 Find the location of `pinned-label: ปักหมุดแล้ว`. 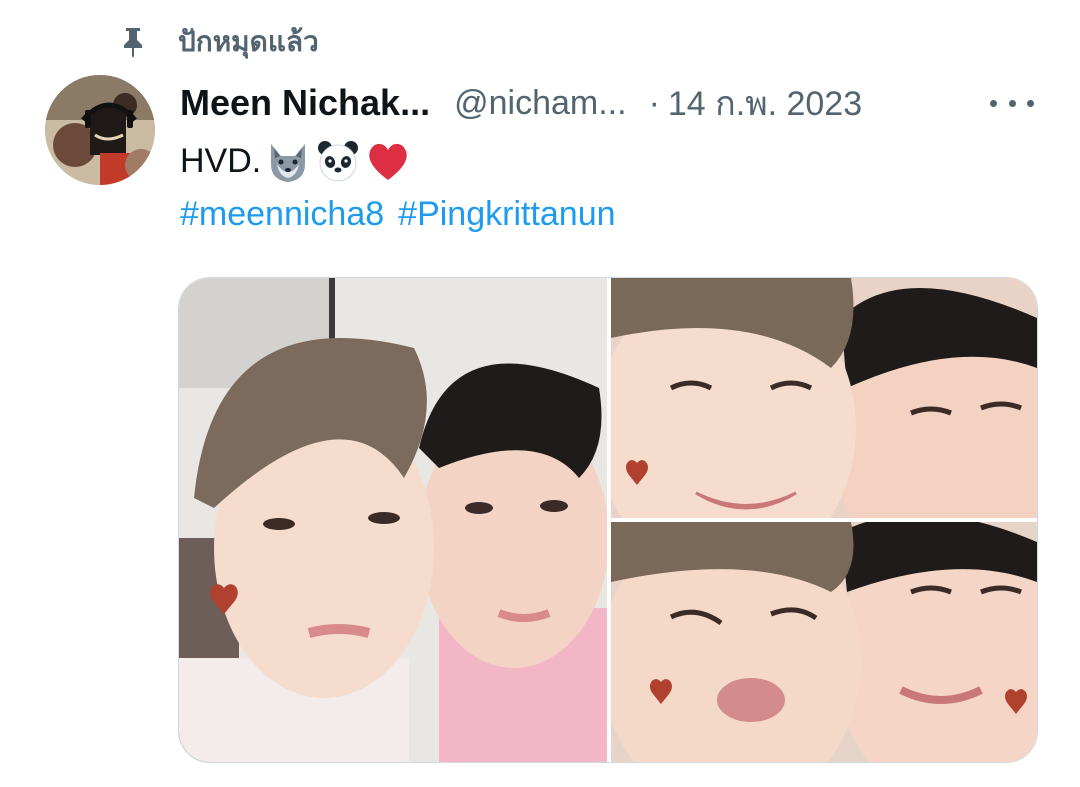

pinned-label: ปักหมุดแล้ว is located at coordinates (248, 41).